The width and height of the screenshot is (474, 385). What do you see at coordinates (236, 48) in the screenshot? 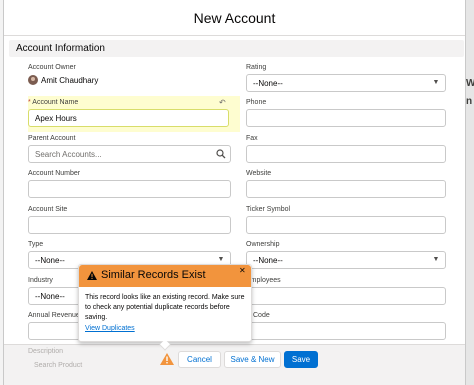
I see `section-header: Account Information` at bounding box center [236, 48].